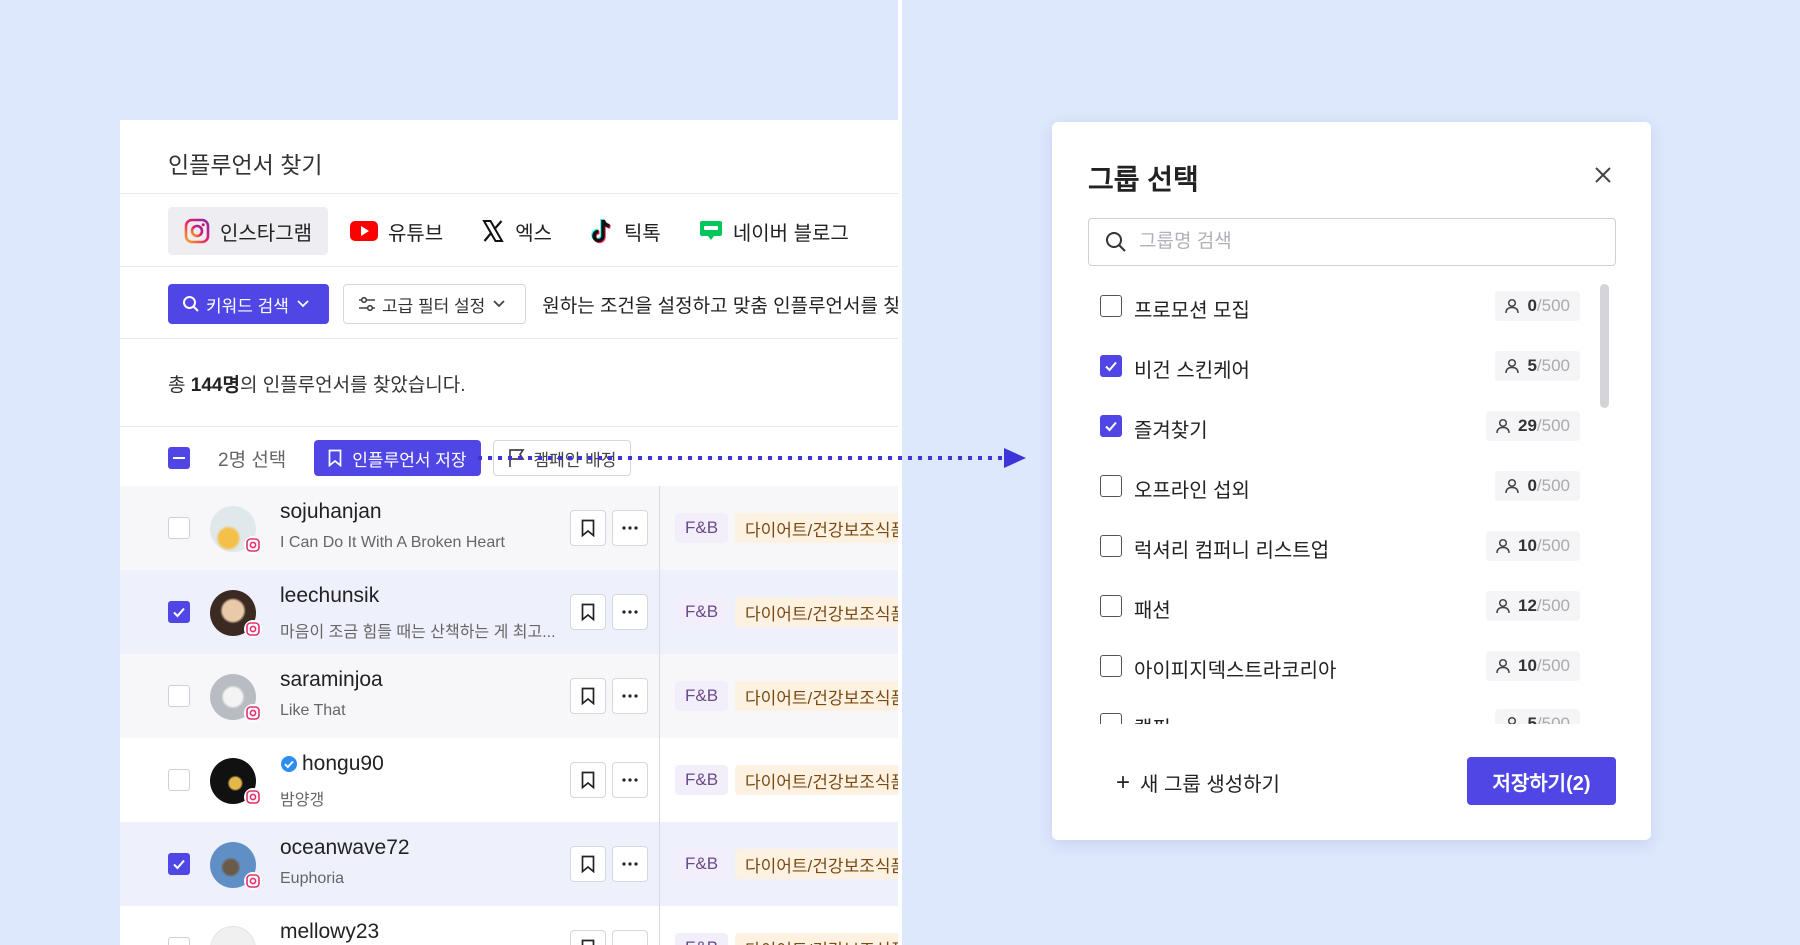 Image resolution: width=1800 pixels, height=945 pixels. Describe the element at coordinates (397, 458) in the screenshot. I see `save-influencer-button: 인플루언서 저장` at that location.